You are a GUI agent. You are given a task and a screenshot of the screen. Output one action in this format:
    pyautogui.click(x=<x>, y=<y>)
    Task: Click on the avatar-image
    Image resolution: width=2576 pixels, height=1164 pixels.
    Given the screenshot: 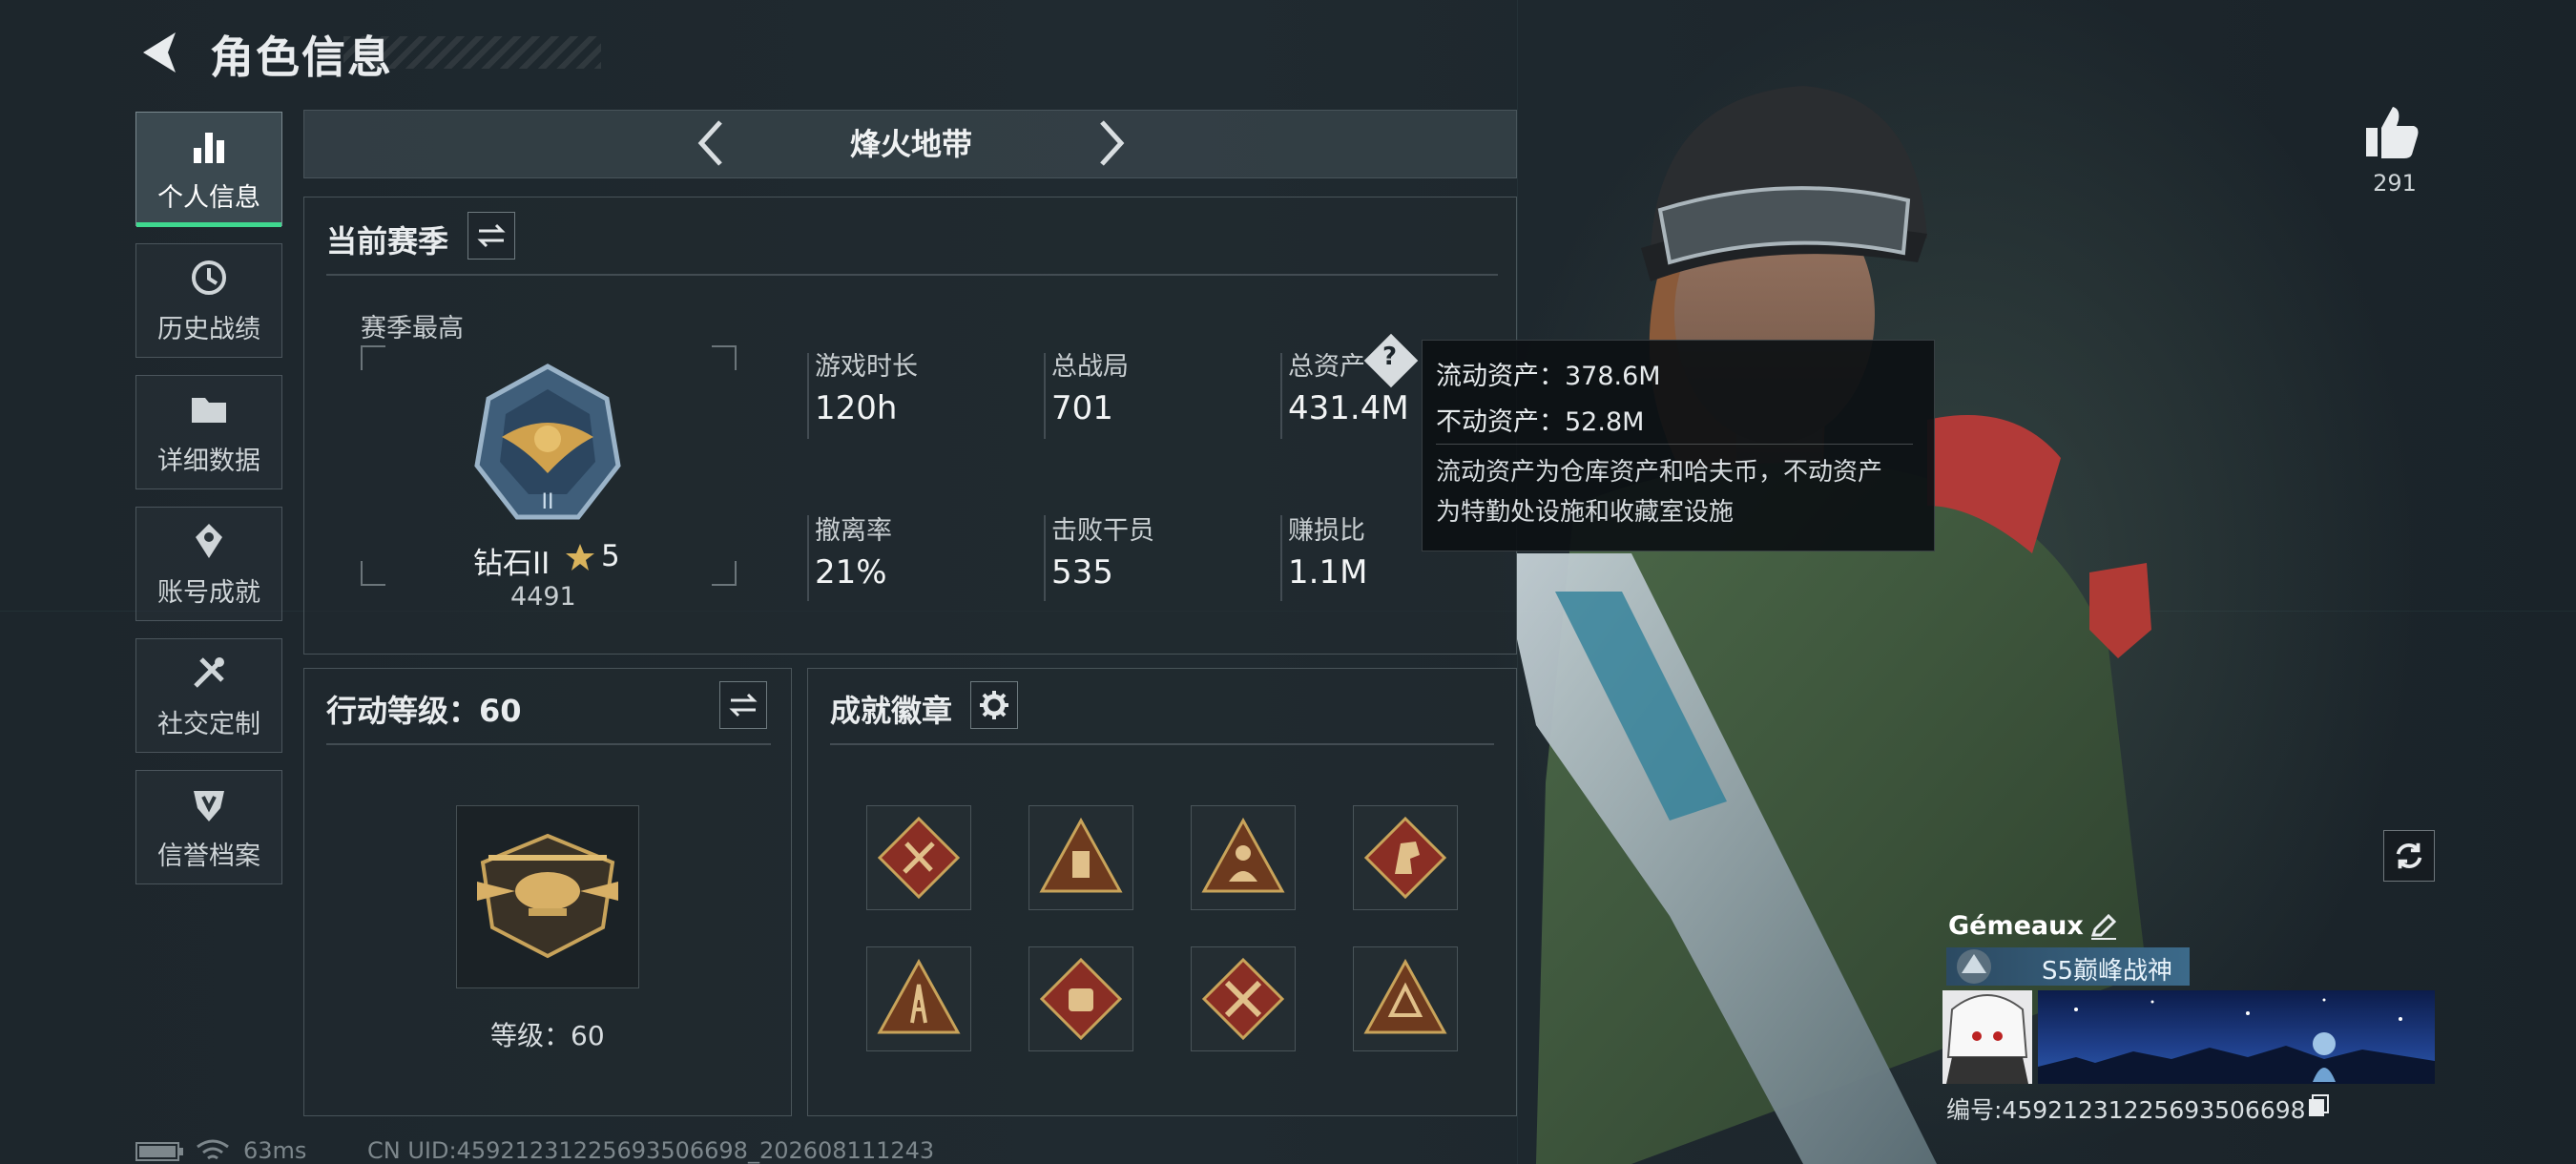 What is the action you would take?
    pyautogui.click(x=1987, y=1039)
    